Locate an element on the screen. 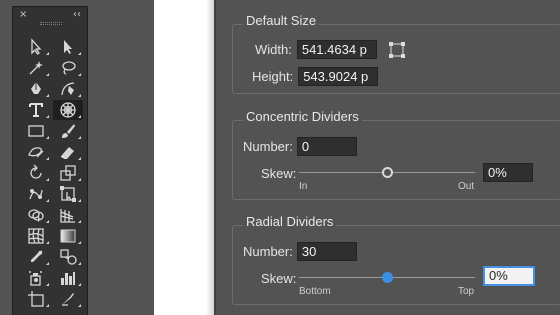 This screenshot has width=560, height=315. artboard-tool-button is located at coordinates (36, 299).